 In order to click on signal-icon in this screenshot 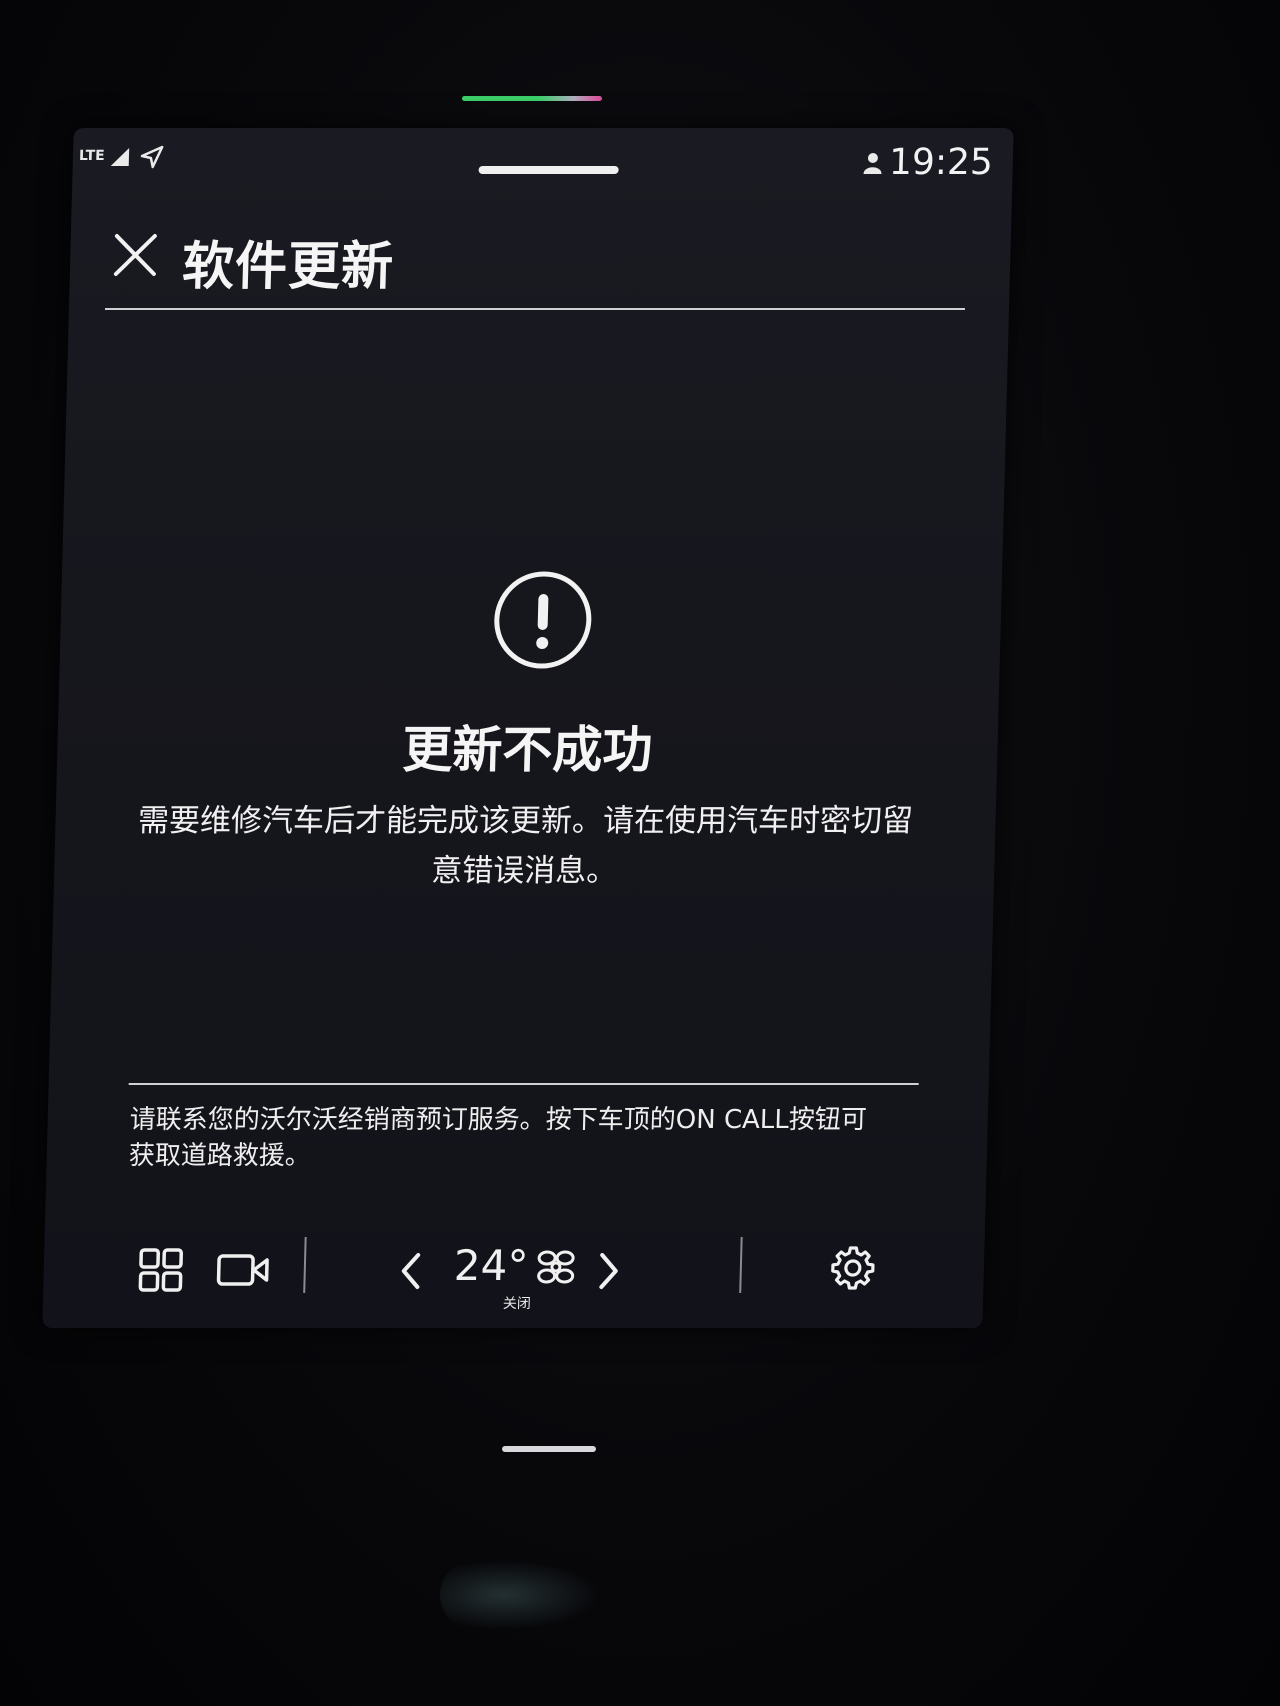, I will do `click(120, 157)`.